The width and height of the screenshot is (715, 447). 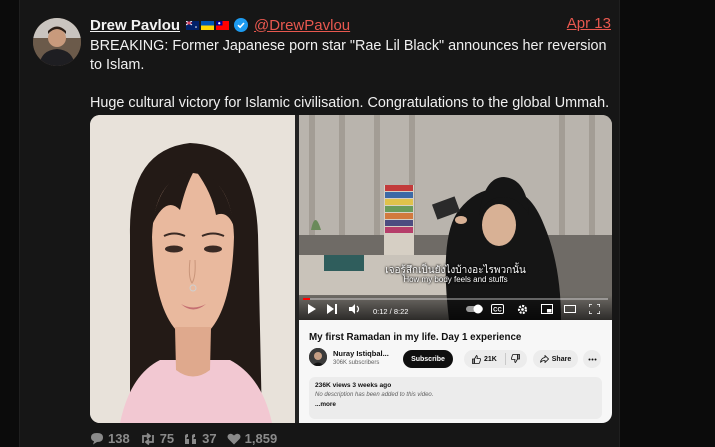 I want to click on repost-stat: 75, so click(x=157, y=438).